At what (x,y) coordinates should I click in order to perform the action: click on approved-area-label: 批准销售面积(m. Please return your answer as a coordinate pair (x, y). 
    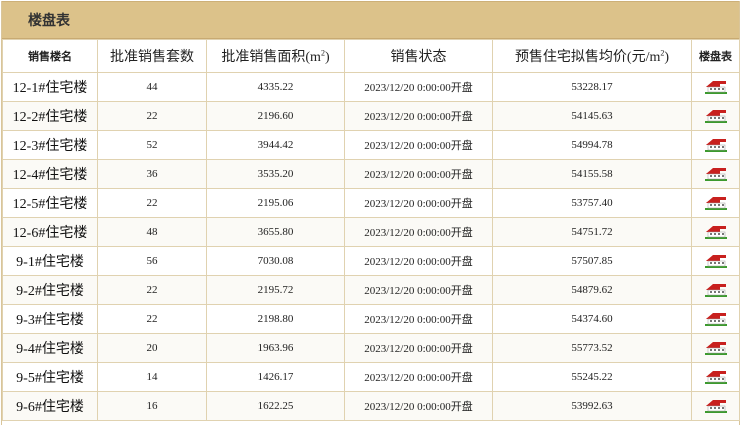
    Looking at the image, I should click on (271, 57).